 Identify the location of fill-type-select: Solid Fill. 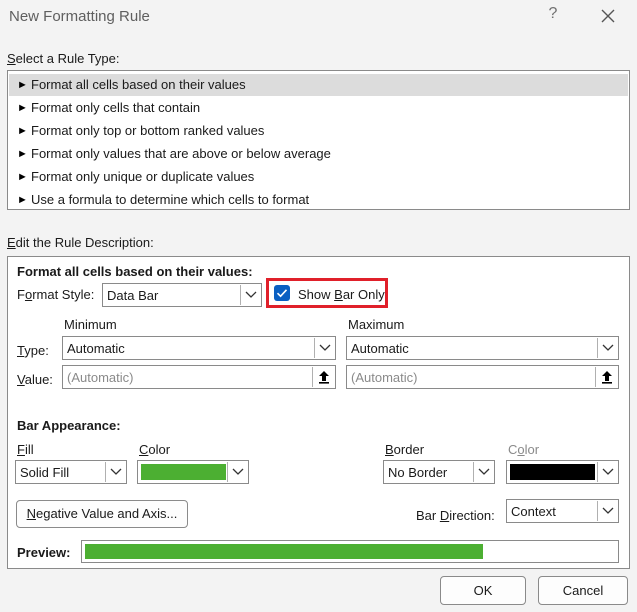
(71, 472).